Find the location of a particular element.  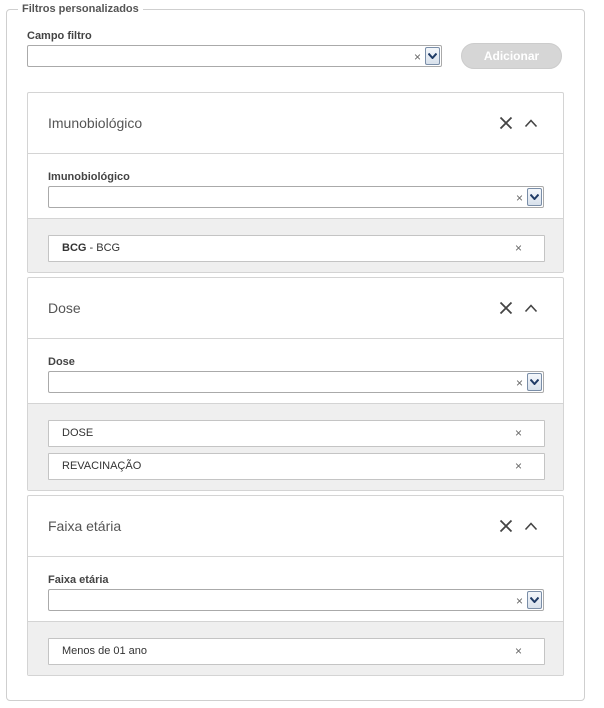

fieldset-legend: Filtros personalizados is located at coordinates (80, 9).